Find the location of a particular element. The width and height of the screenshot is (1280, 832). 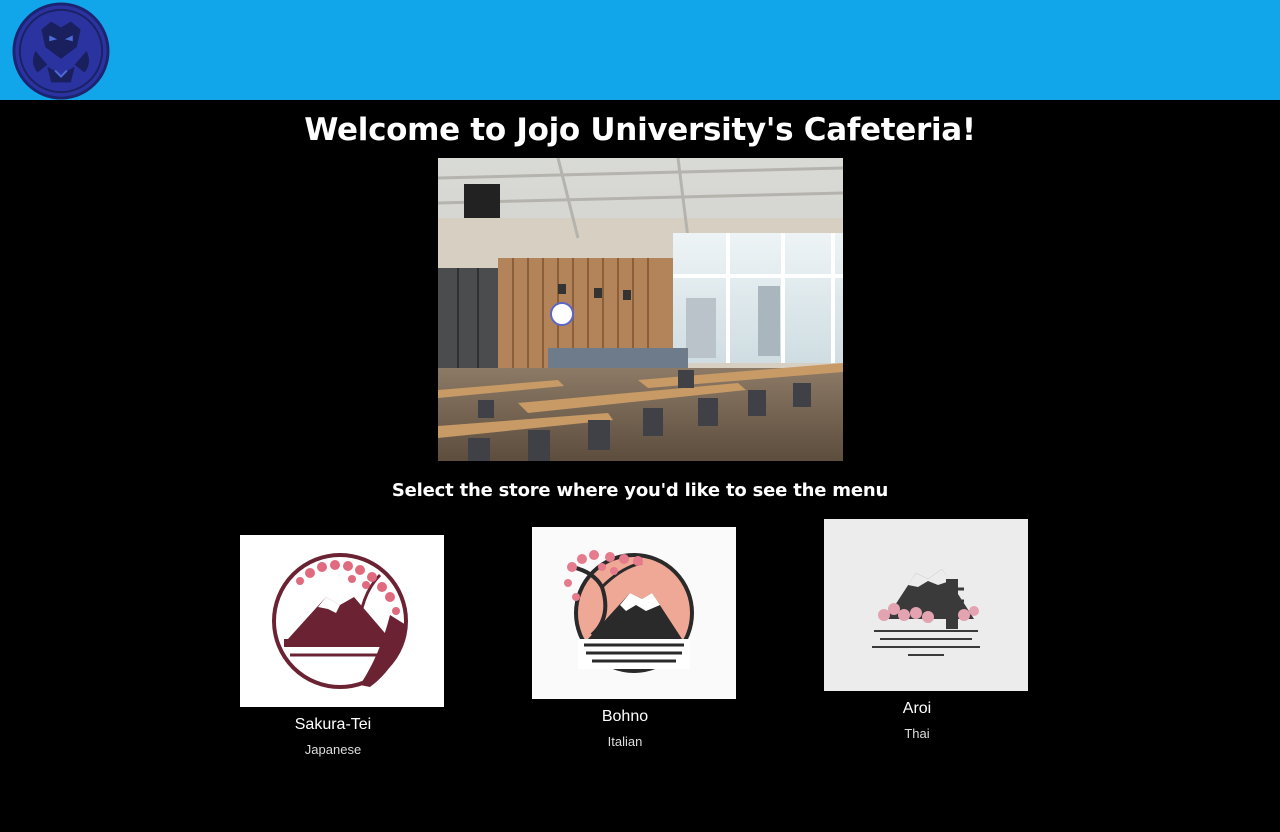

store-cuisine: Thai is located at coordinates (917, 733).